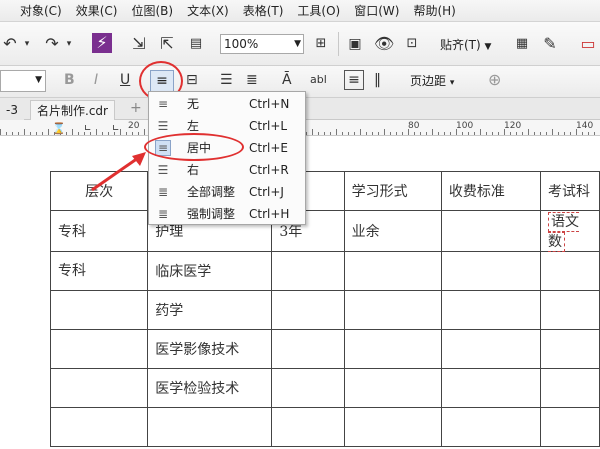  Describe the element at coordinates (227, 170) in the screenshot. I see `menu-item-align-right: ☰ 右 Ctrl+R` at that location.